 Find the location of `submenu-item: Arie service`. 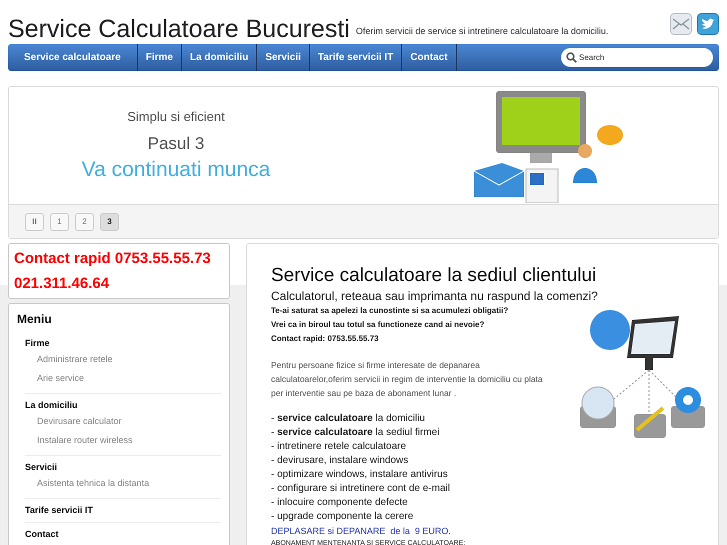

submenu-item: Arie service is located at coordinates (129, 378).